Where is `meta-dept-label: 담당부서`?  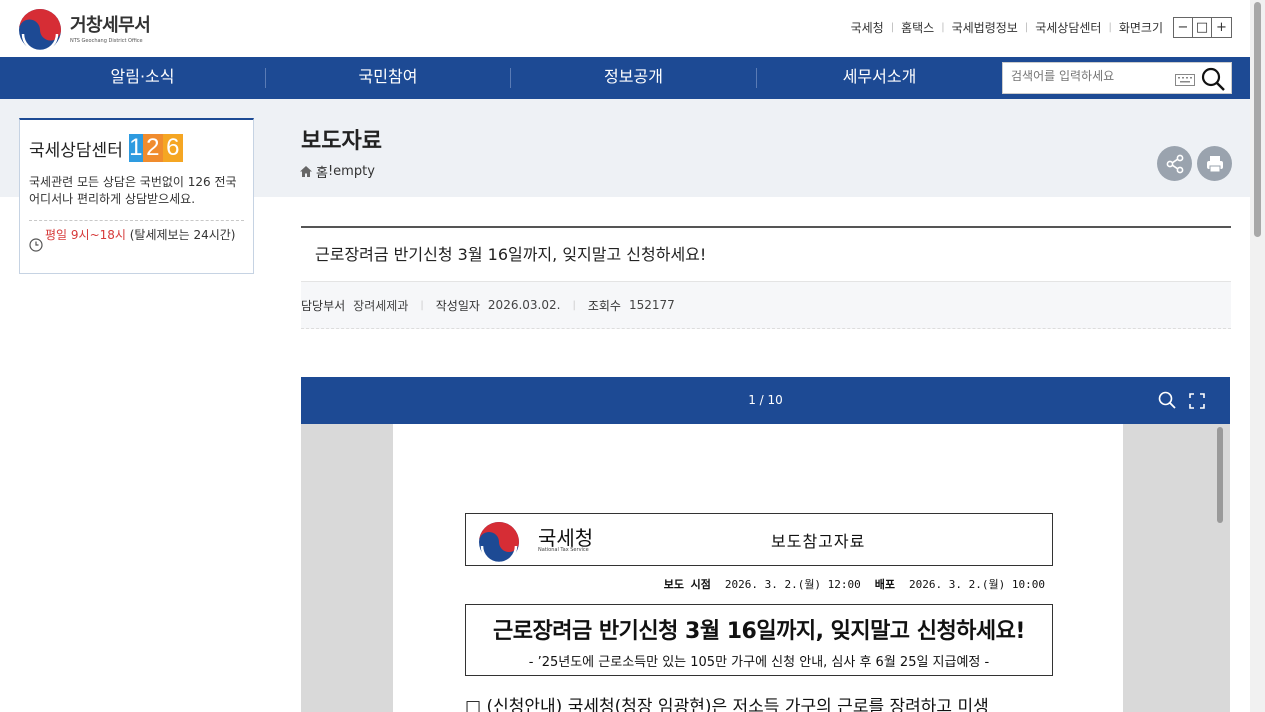
meta-dept-label: 담당부서 is located at coordinates (323, 305).